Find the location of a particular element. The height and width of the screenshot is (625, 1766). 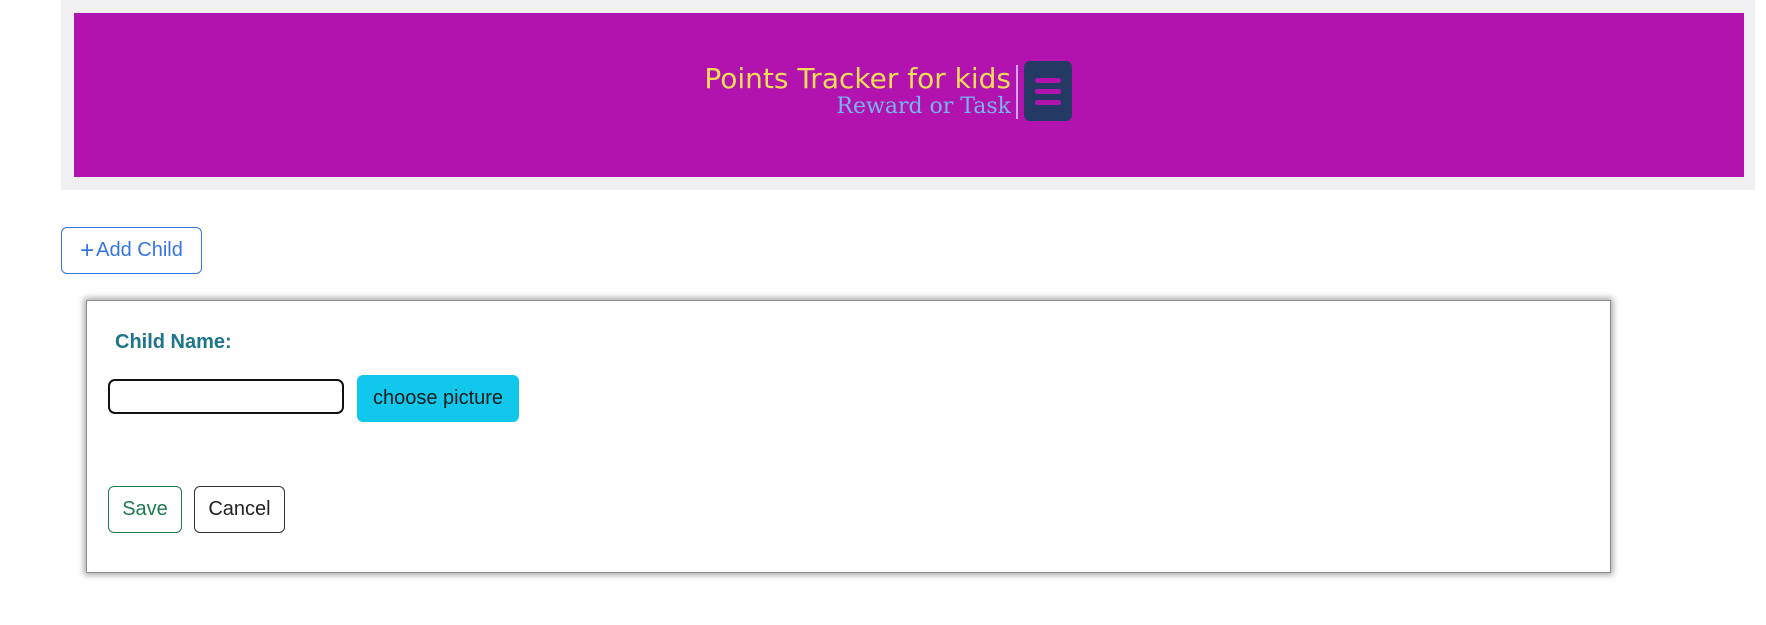

menu-button is located at coordinates (1048, 91).